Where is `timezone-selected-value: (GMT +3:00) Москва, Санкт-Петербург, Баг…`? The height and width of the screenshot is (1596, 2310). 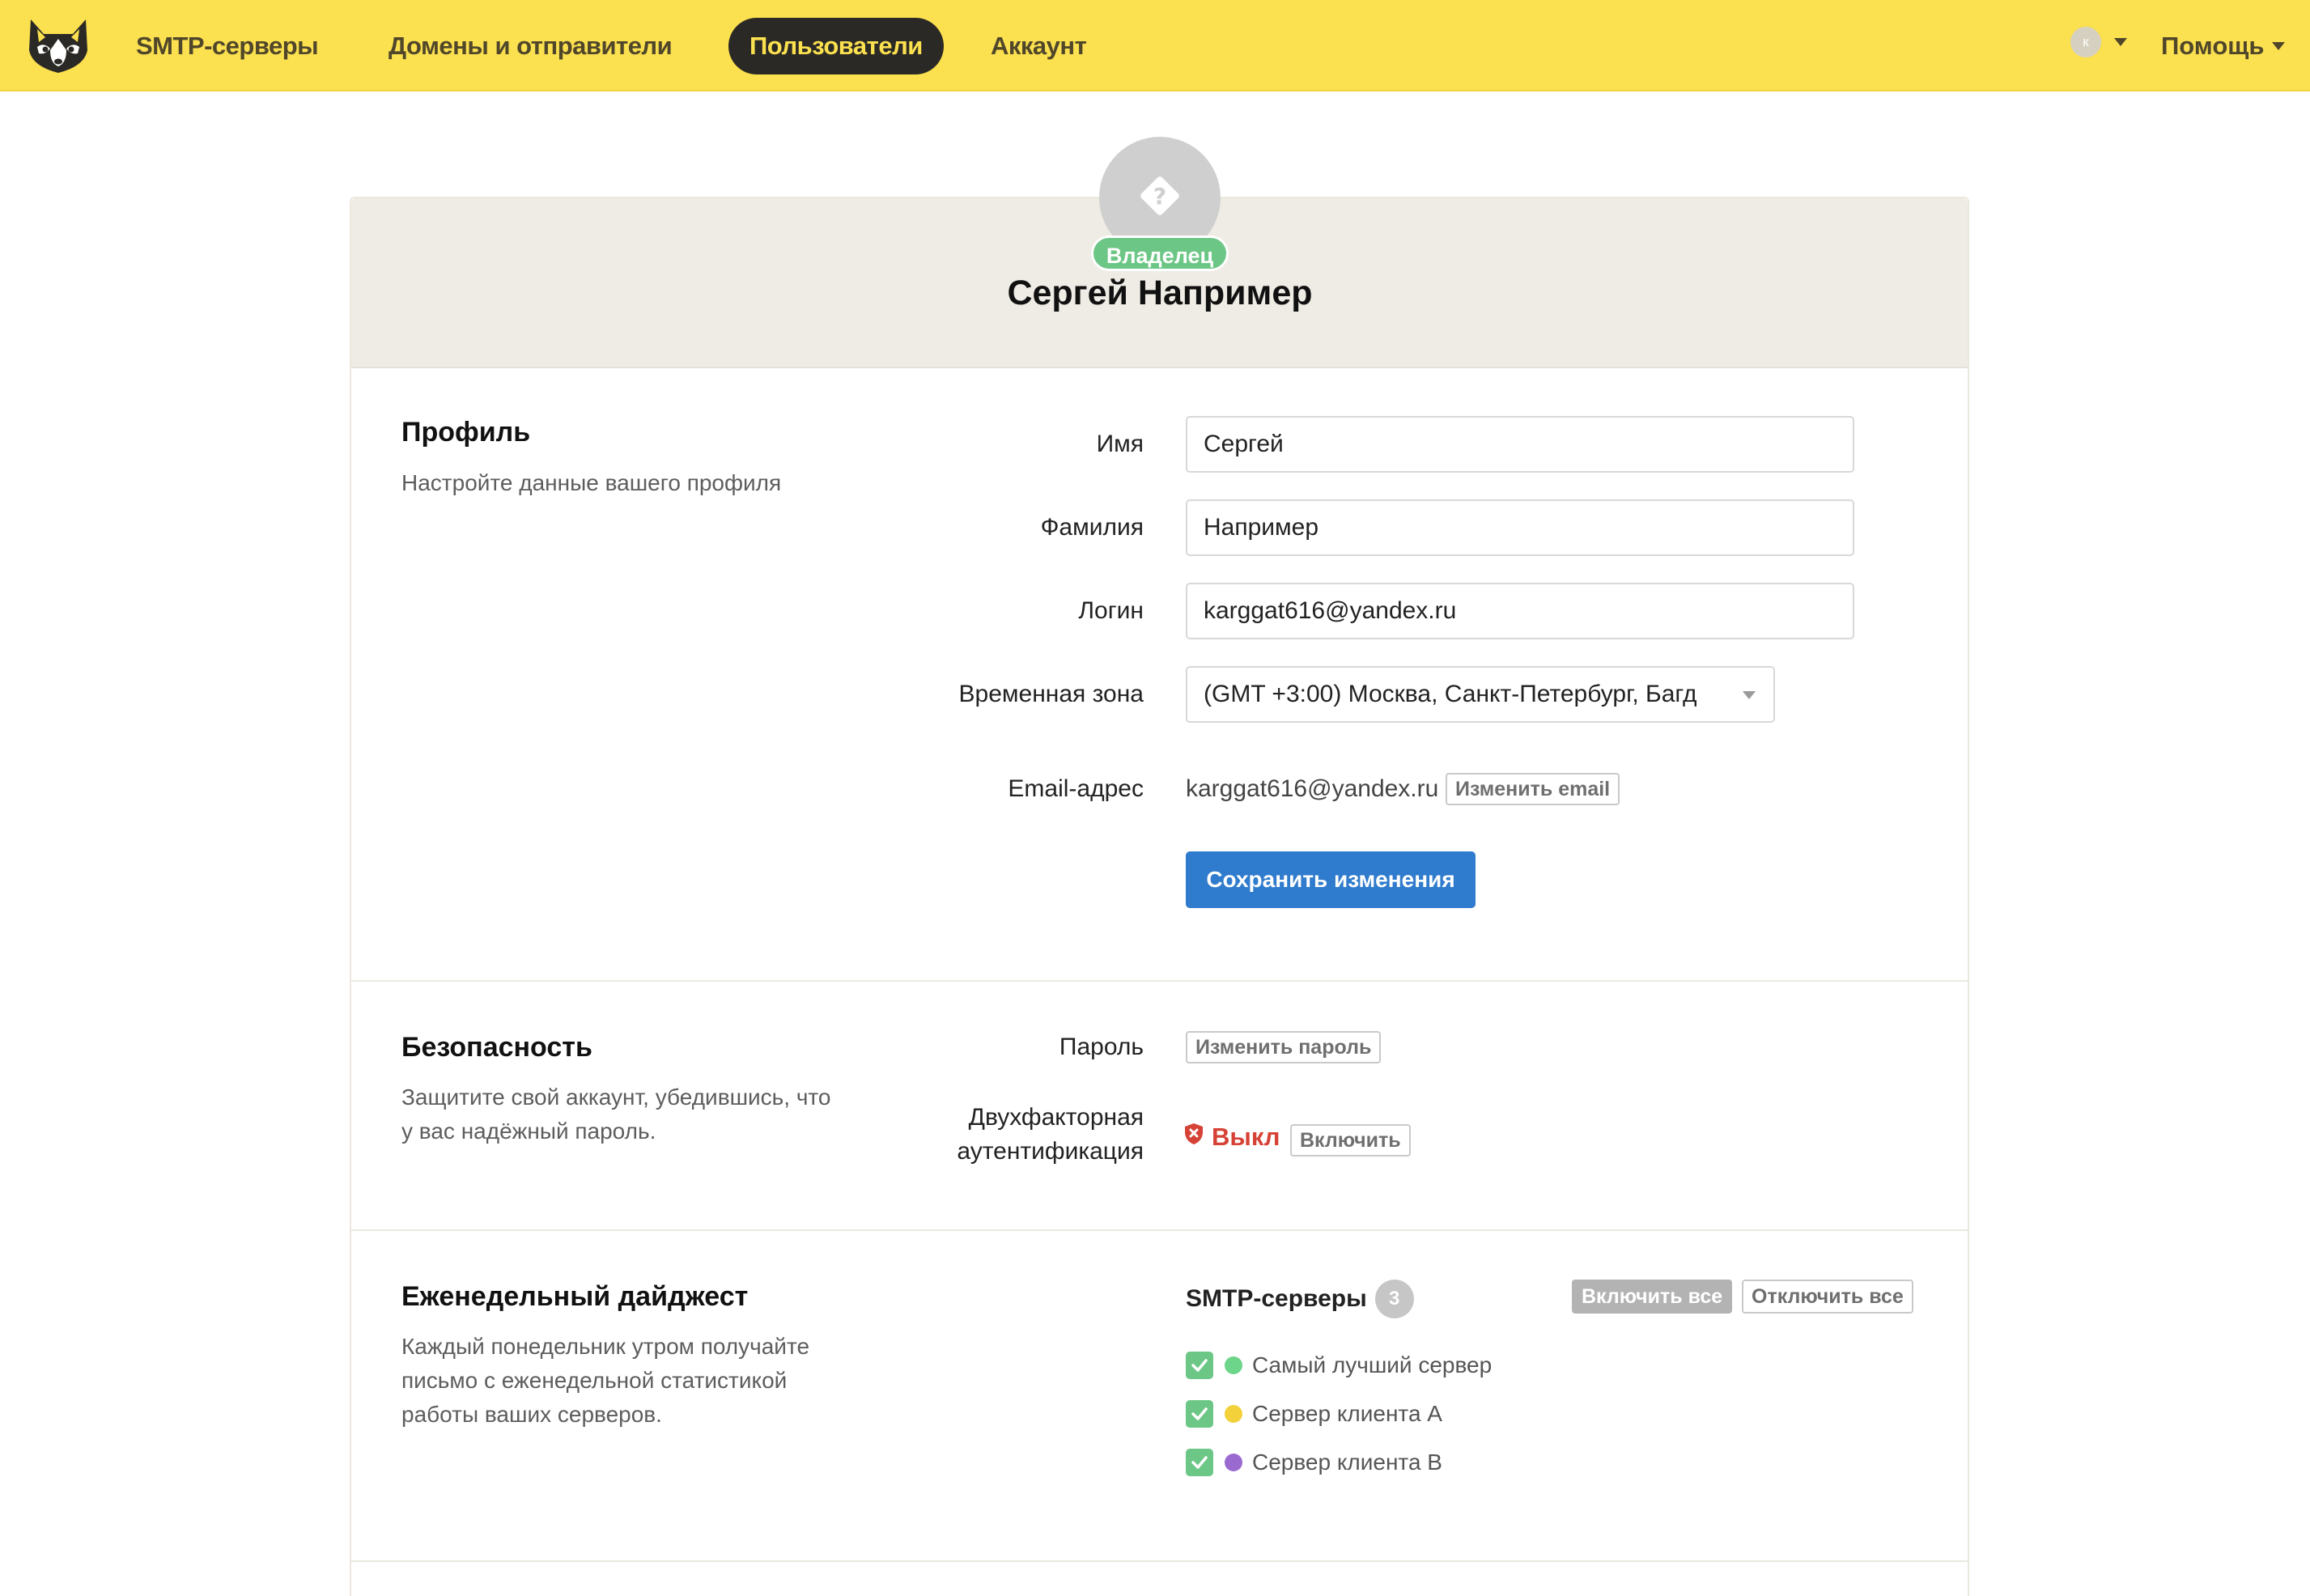
timezone-selected-value: (GMT +3:00) Москва, Санкт-Петербург, Баг… is located at coordinates (1450, 694).